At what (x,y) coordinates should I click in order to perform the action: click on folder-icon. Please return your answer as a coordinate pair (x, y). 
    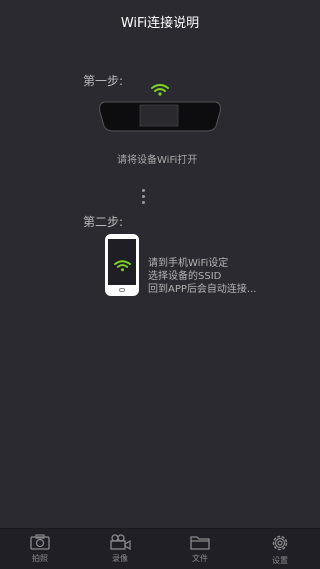
    Looking at the image, I should click on (200, 542).